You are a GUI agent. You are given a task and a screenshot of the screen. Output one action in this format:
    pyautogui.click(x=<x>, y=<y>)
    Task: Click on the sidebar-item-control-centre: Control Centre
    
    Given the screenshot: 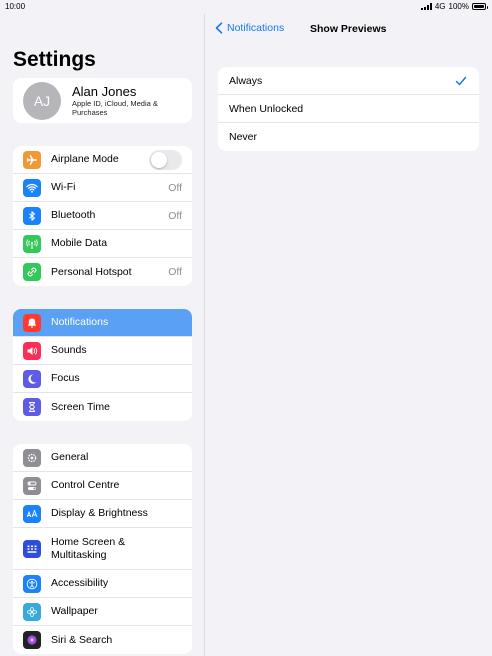 What is the action you would take?
    pyautogui.click(x=102, y=486)
    